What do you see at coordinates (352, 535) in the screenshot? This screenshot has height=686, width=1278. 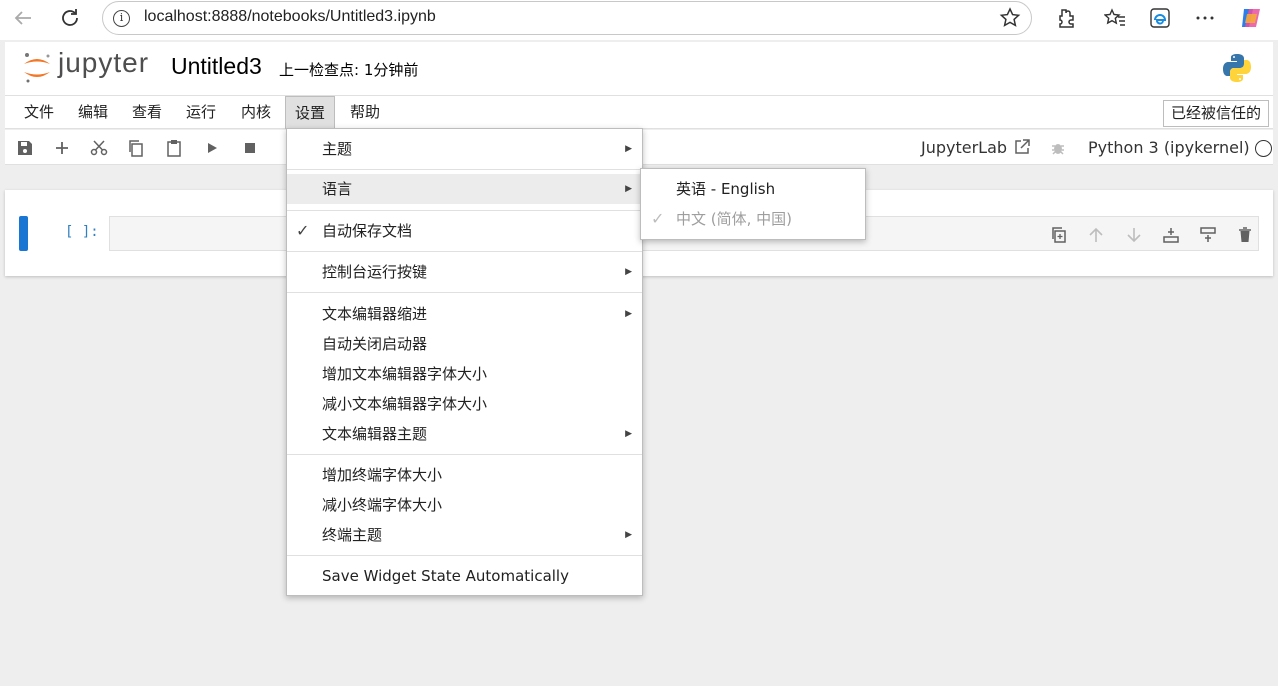 I see `menu-item-label: 终端主题` at bounding box center [352, 535].